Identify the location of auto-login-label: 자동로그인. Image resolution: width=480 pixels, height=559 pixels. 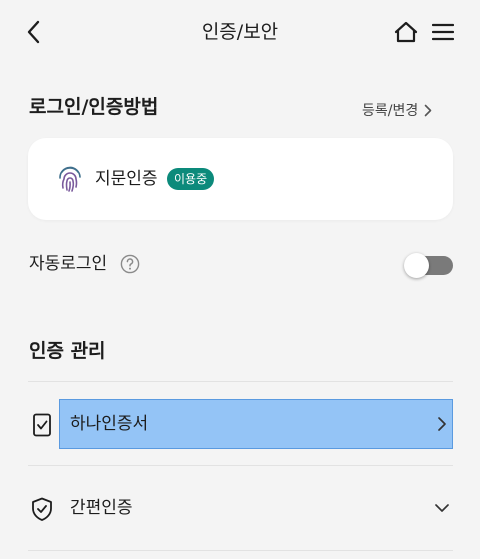
(68, 264).